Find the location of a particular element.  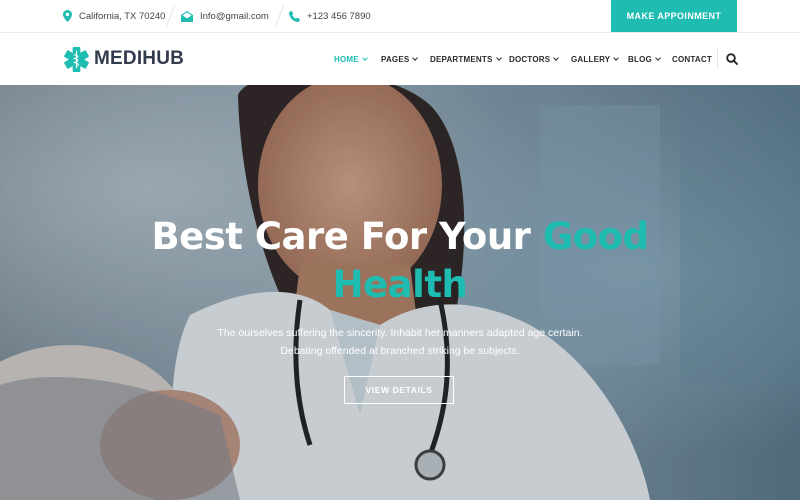

nav-divider is located at coordinates (717, 59).